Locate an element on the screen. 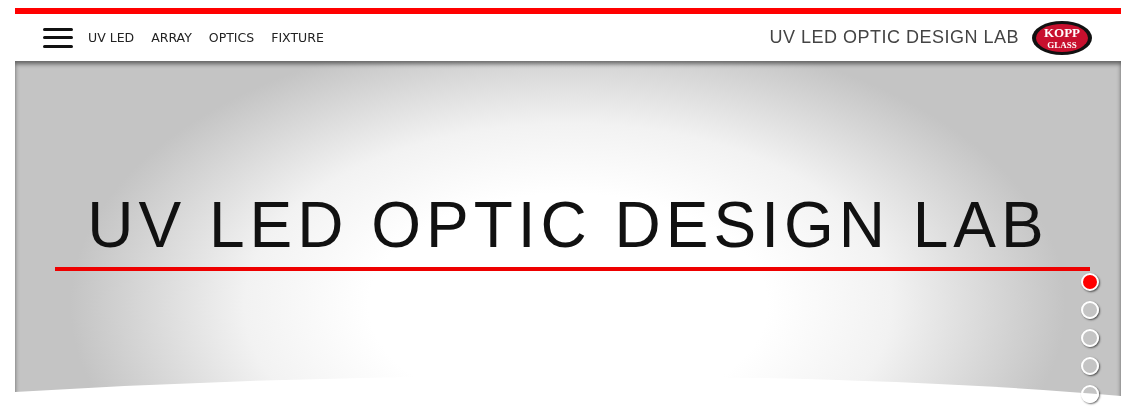 This screenshot has width=1121, height=409. nav-link: ARRAY is located at coordinates (171, 37).